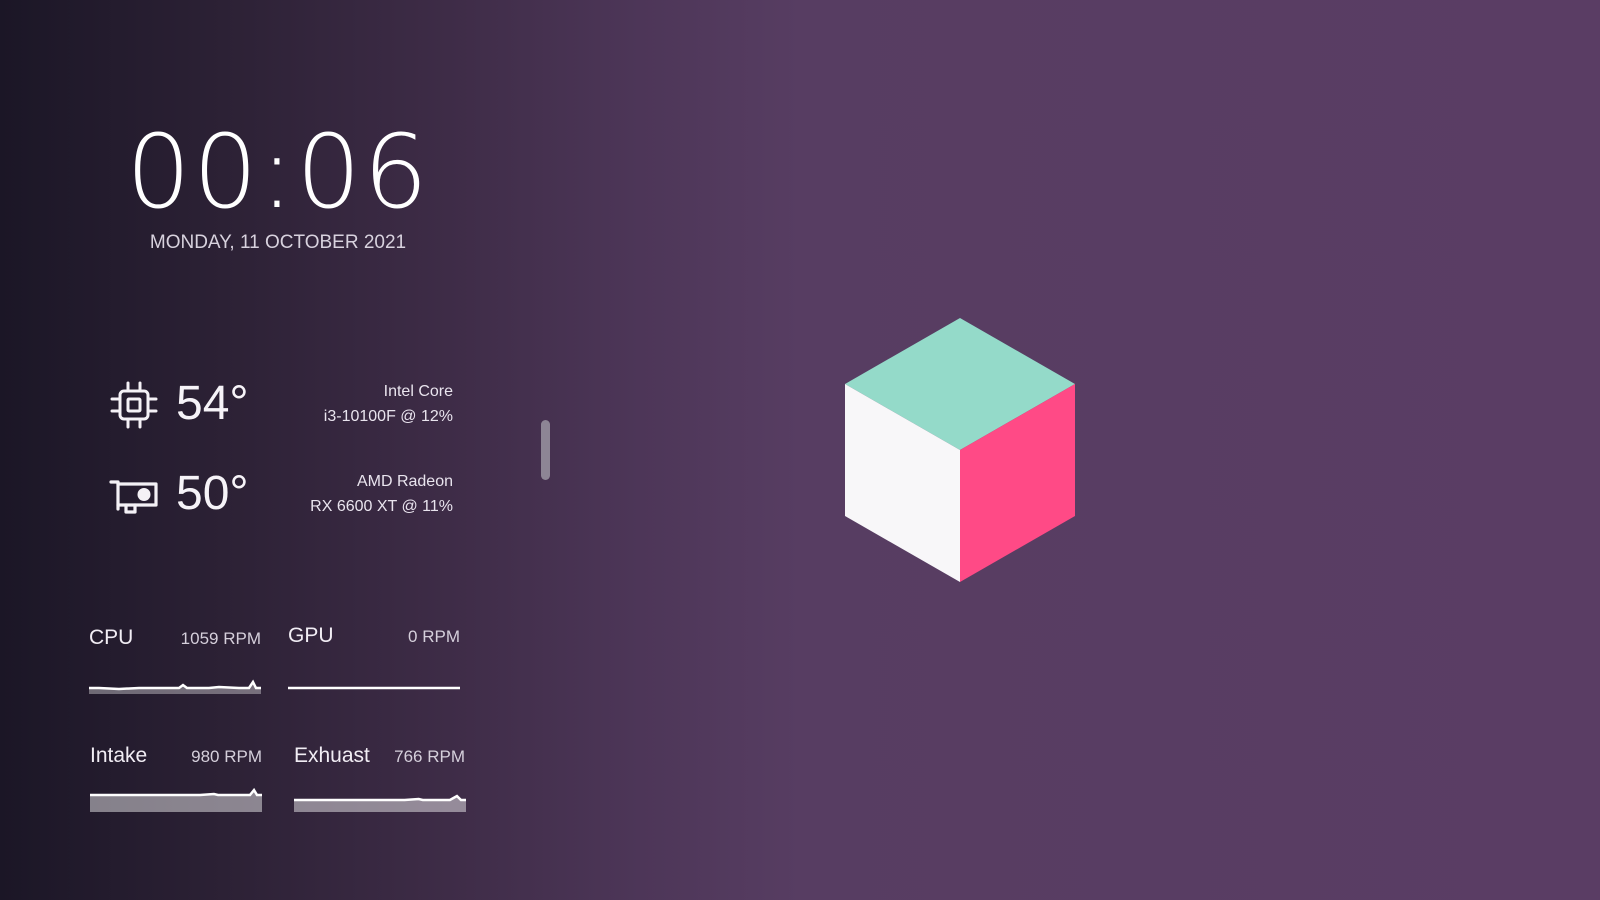 This screenshot has height=900, width=1600. Describe the element at coordinates (220, 638) in the screenshot. I see `fan-cpu-rpm: 1059 RPM` at that location.